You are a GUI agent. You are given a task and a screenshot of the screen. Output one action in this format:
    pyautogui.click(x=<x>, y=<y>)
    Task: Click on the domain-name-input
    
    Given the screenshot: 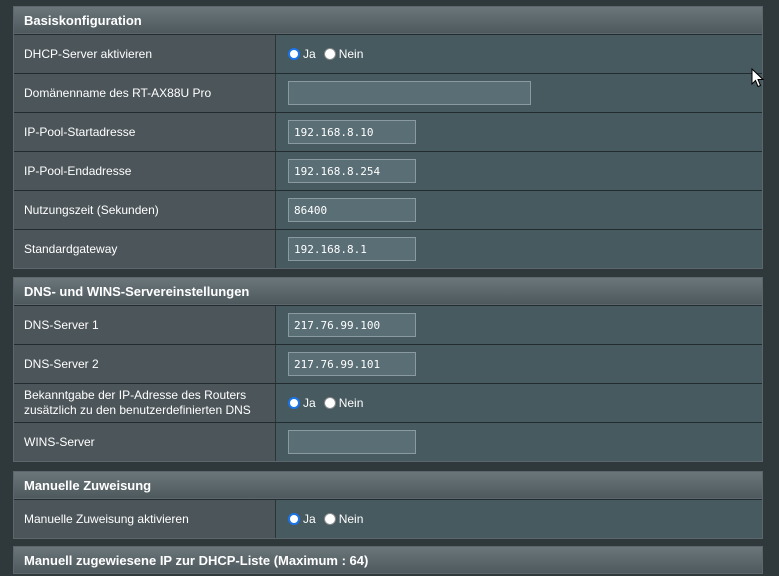 What is the action you would take?
    pyautogui.click(x=409, y=93)
    